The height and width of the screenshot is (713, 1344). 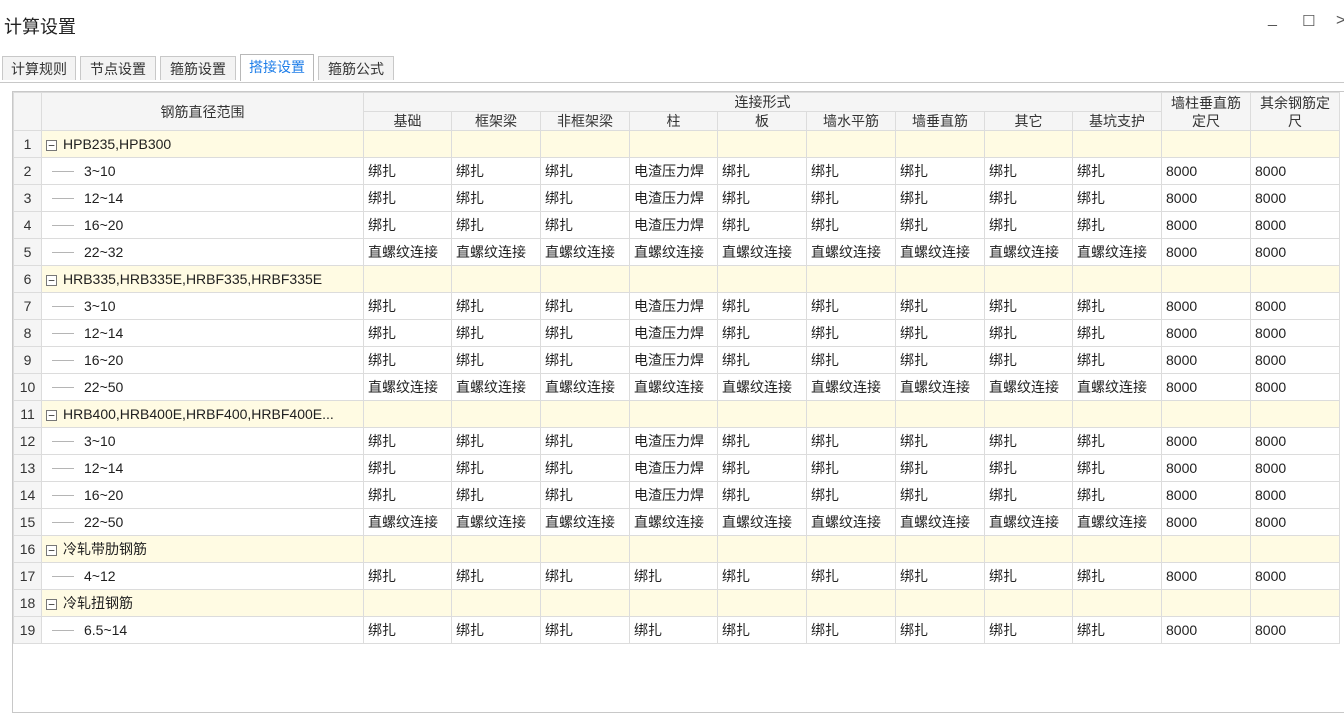 What do you see at coordinates (198, 68) in the screenshot?
I see `tab-stirrup-settings: 箍筋设置` at bounding box center [198, 68].